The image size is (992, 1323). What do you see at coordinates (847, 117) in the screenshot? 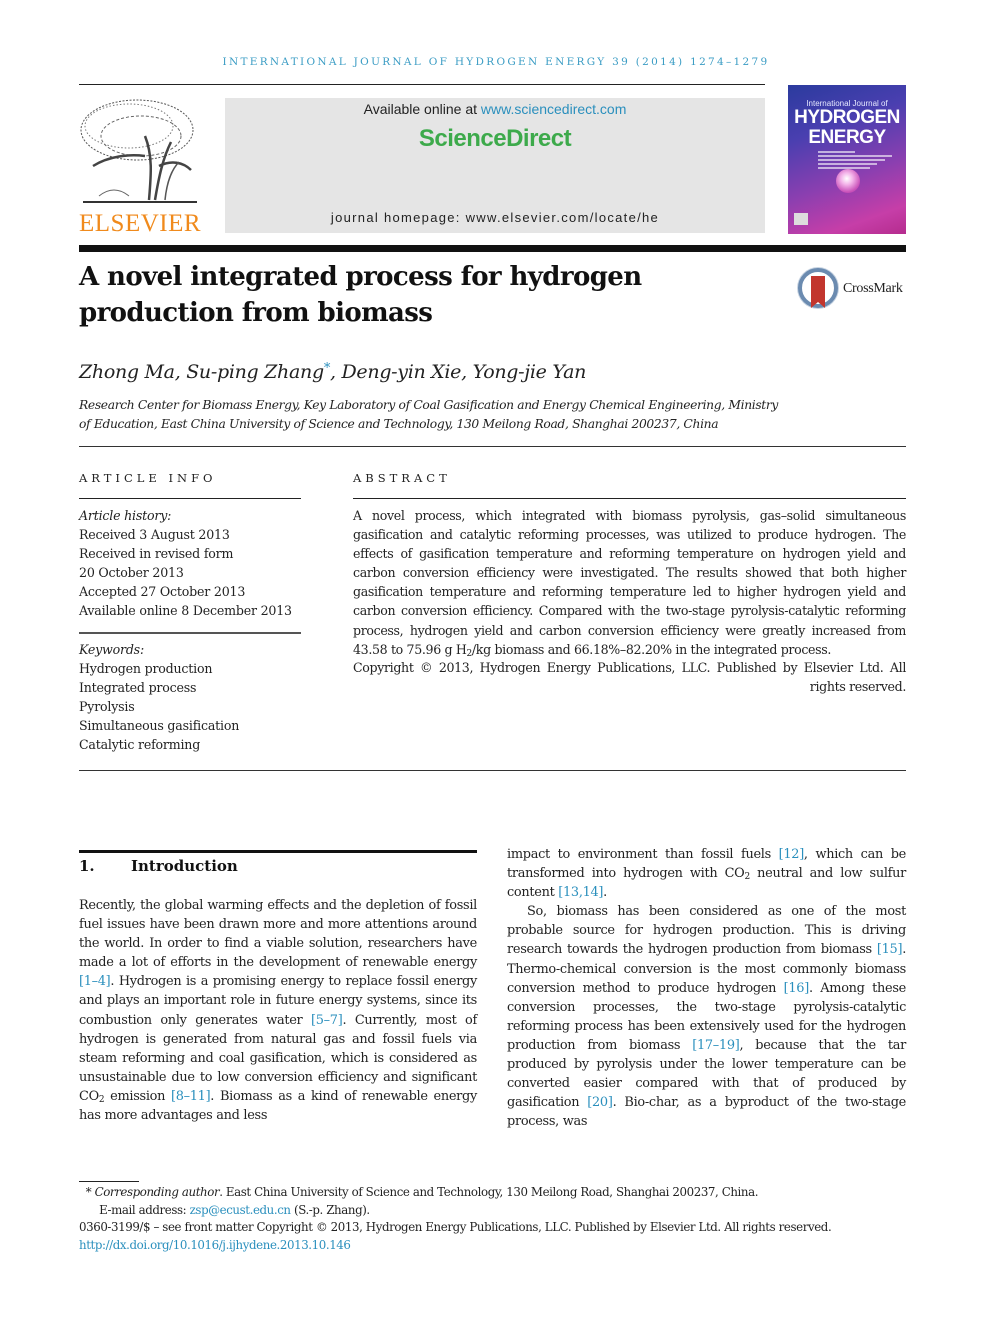
I see `cover-title-hydrogen: HYDROGEN` at bounding box center [847, 117].